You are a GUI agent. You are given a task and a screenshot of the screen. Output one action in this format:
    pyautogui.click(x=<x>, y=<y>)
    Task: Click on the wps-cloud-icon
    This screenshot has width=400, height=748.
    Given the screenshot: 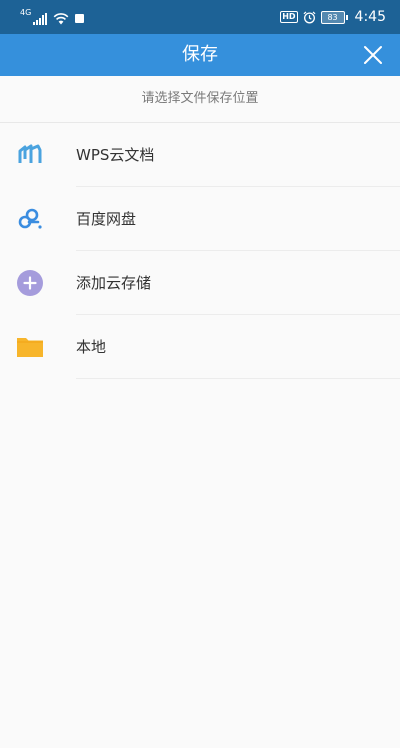 What is the action you would take?
    pyautogui.click(x=30, y=153)
    